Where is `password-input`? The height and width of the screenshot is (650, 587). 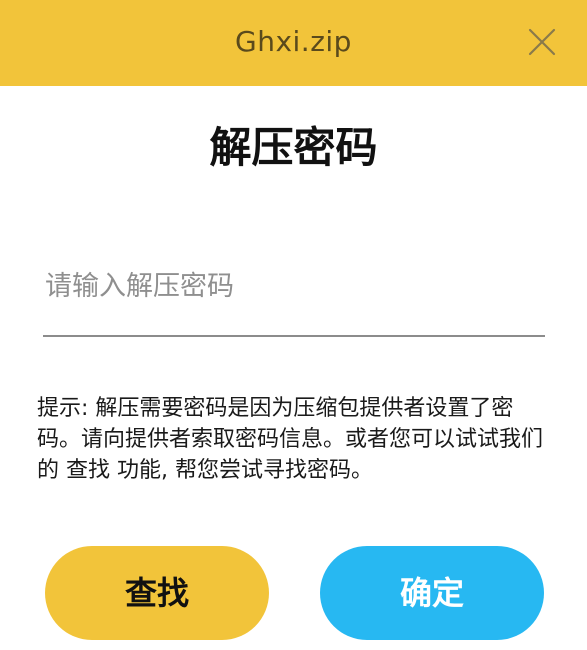 password-input is located at coordinates (294, 286).